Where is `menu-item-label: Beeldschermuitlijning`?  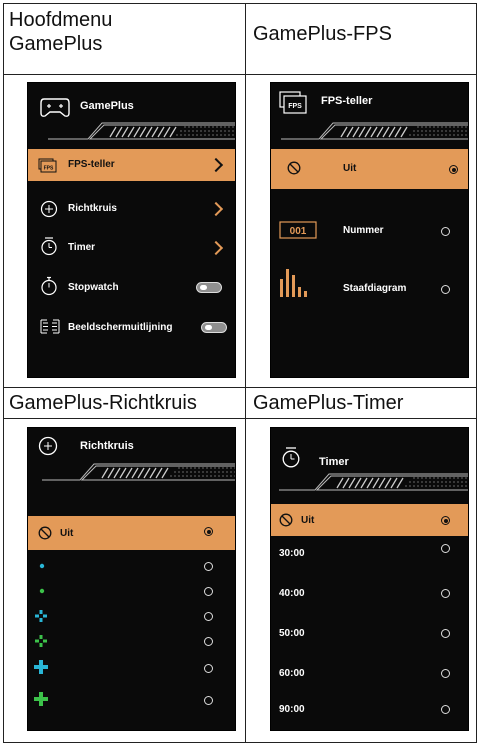
menu-item-label: Beeldschermuitlijning is located at coordinates (120, 327).